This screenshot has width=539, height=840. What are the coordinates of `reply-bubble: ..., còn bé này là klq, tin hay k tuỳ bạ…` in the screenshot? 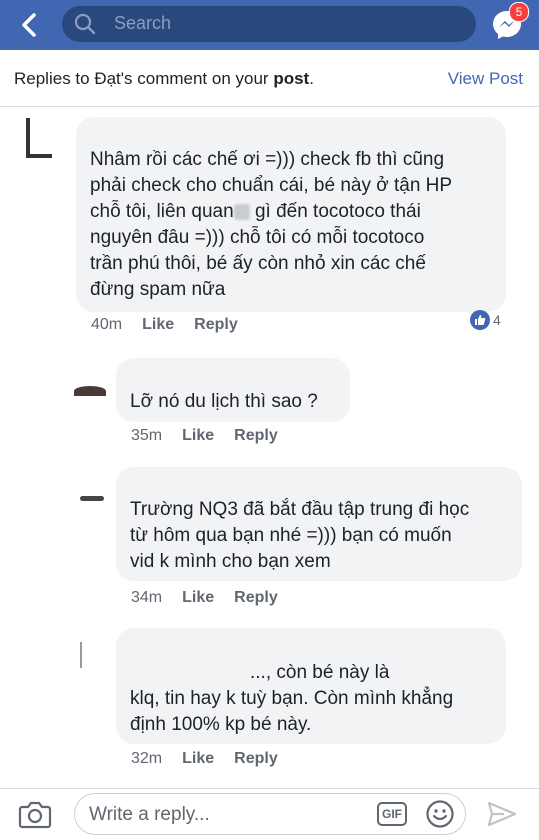 It's located at (311, 686).